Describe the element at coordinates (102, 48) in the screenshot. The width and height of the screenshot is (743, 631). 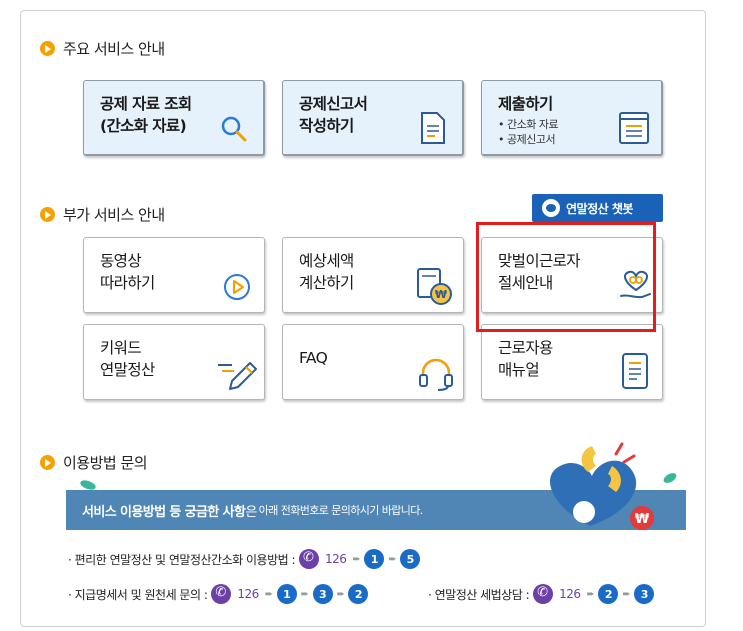
I see `main-services-heading: 주요 서비스 안내` at that location.